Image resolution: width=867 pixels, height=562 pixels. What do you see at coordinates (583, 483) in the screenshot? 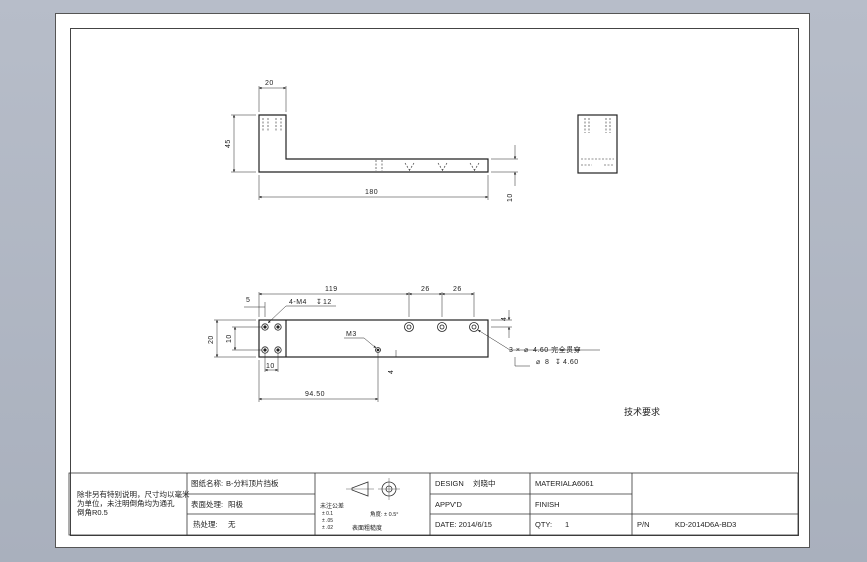
I see `material-value: A6061` at bounding box center [583, 483].